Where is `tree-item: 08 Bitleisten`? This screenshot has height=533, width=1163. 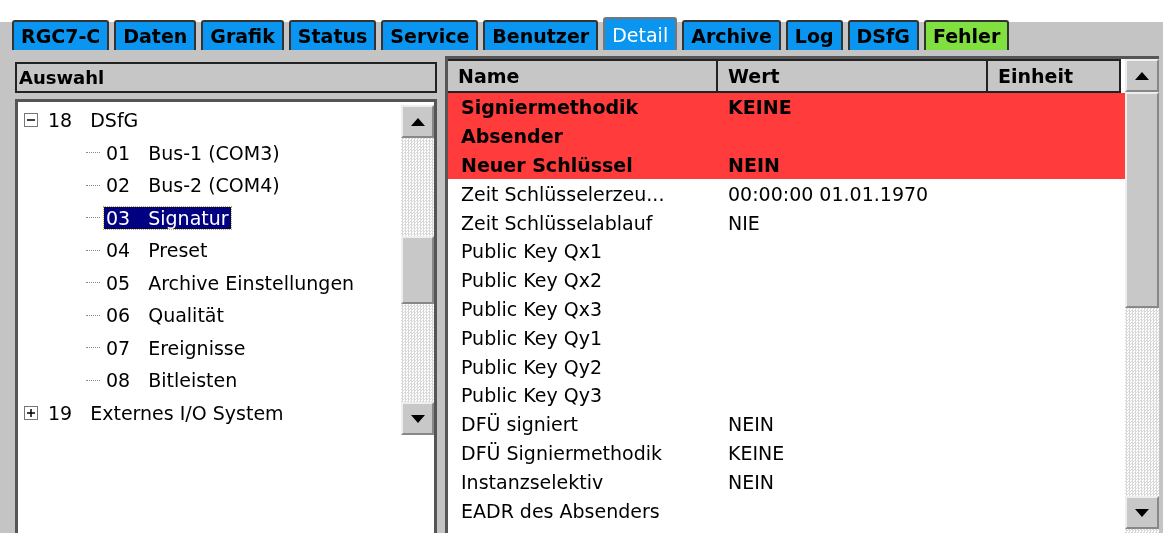
tree-item: 08 Bitleisten is located at coordinates (172, 380).